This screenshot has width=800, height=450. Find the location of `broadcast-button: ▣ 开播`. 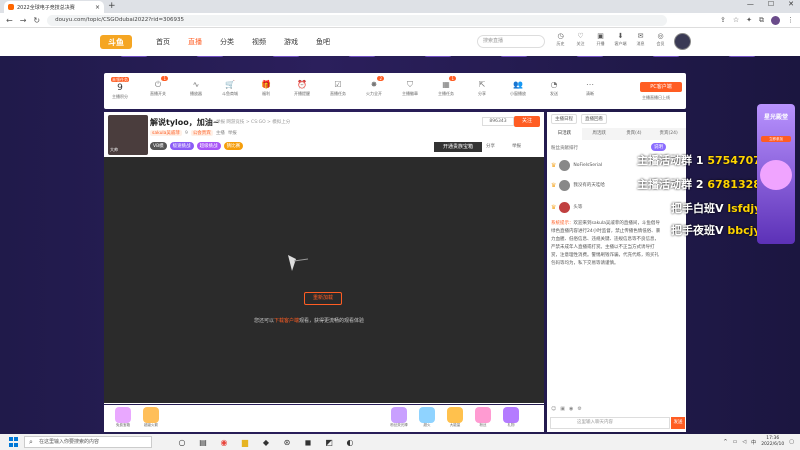

broadcast-button: ▣ 开播 is located at coordinates (600, 39).